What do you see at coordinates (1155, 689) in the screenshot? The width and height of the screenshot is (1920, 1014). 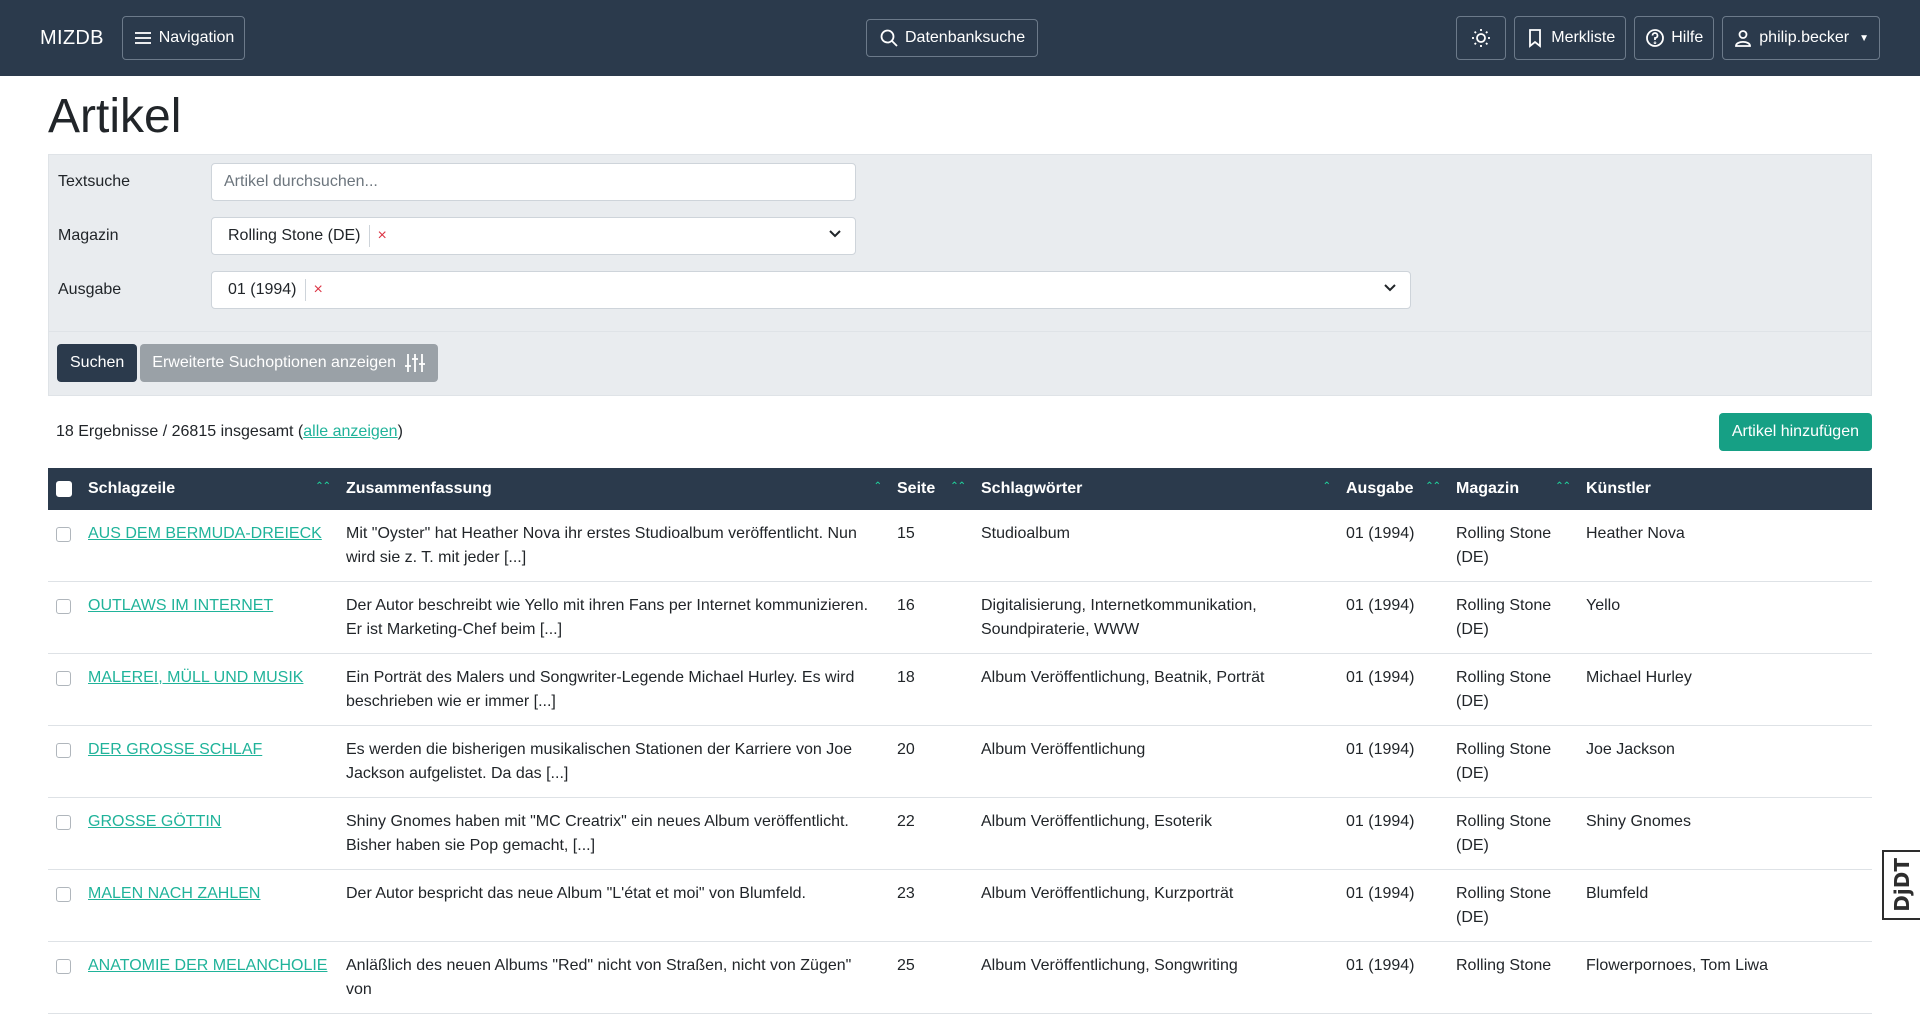 I see `cell-schlagwoerter: Album Veröffentlichung, Beatnik, Porträt` at bounding box center [1155, 689].